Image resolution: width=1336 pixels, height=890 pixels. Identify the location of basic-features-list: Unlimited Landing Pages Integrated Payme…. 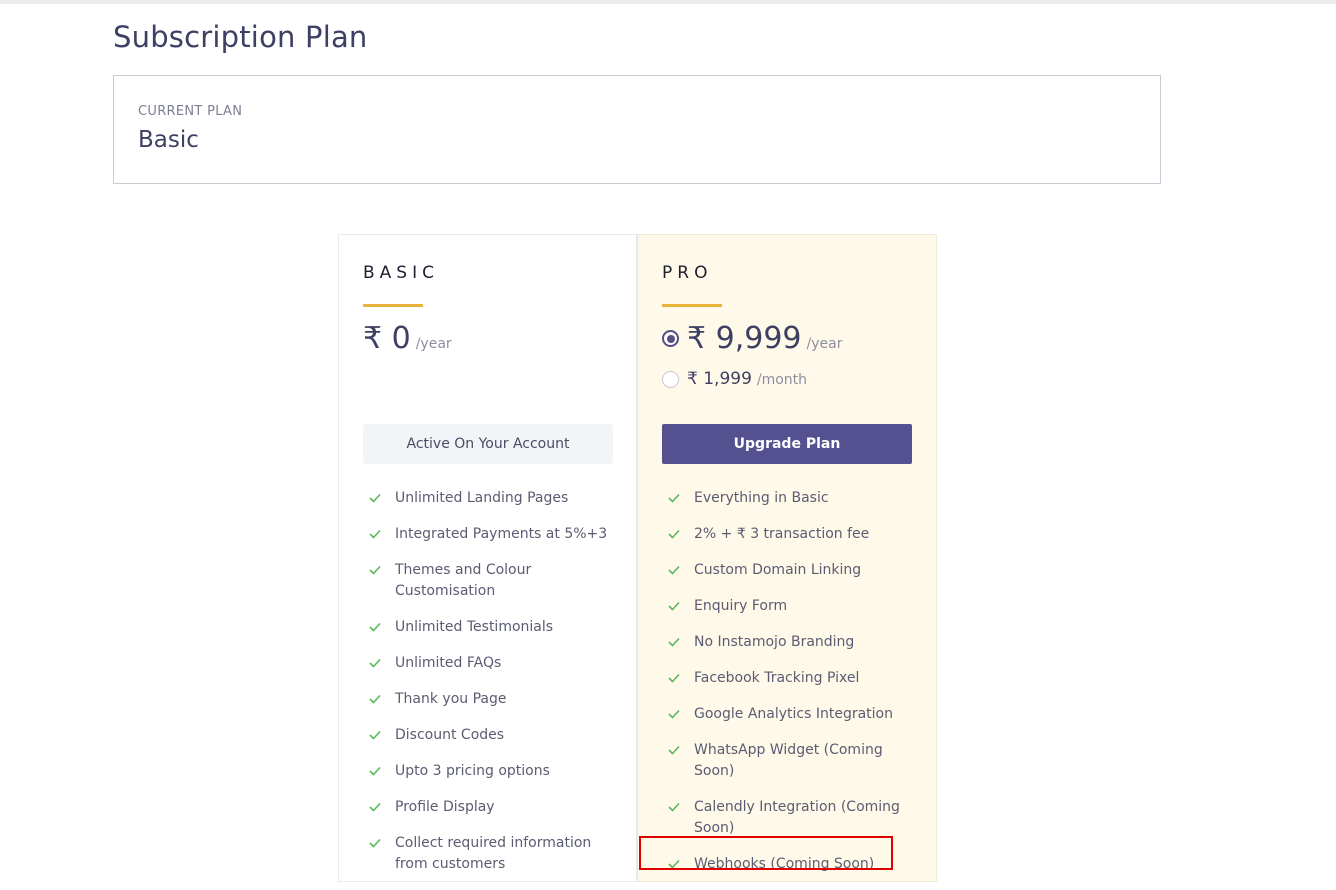
(493, 689).